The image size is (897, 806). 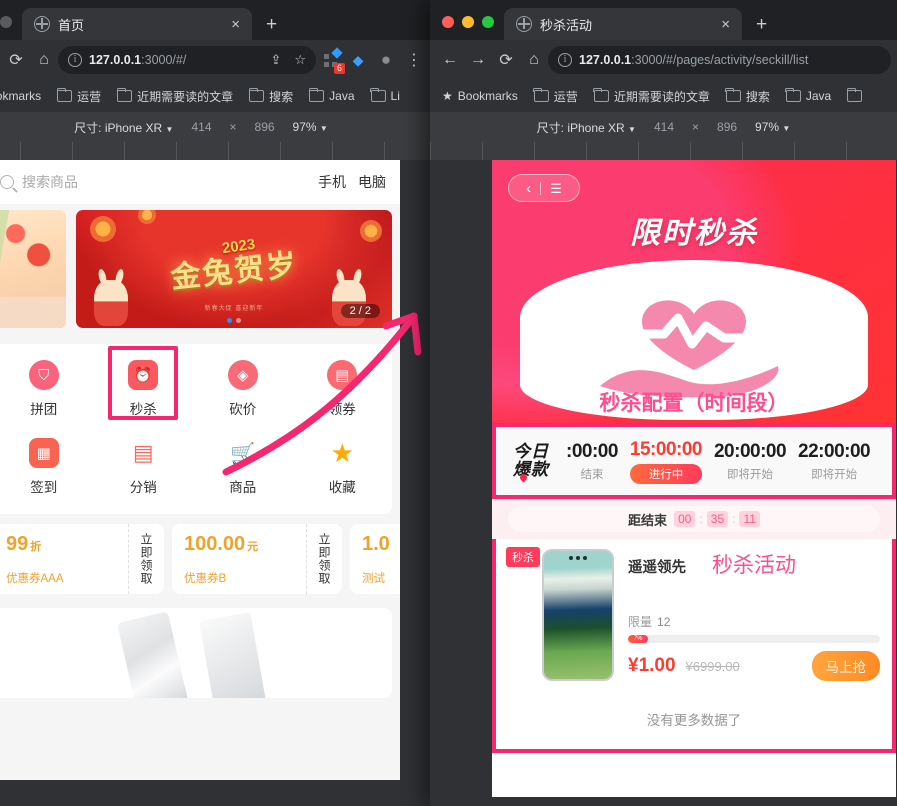 What do you see at coordinates (33, 269) in the screenshot?
I see `banner-side-image` at bounding box center [33, 269].